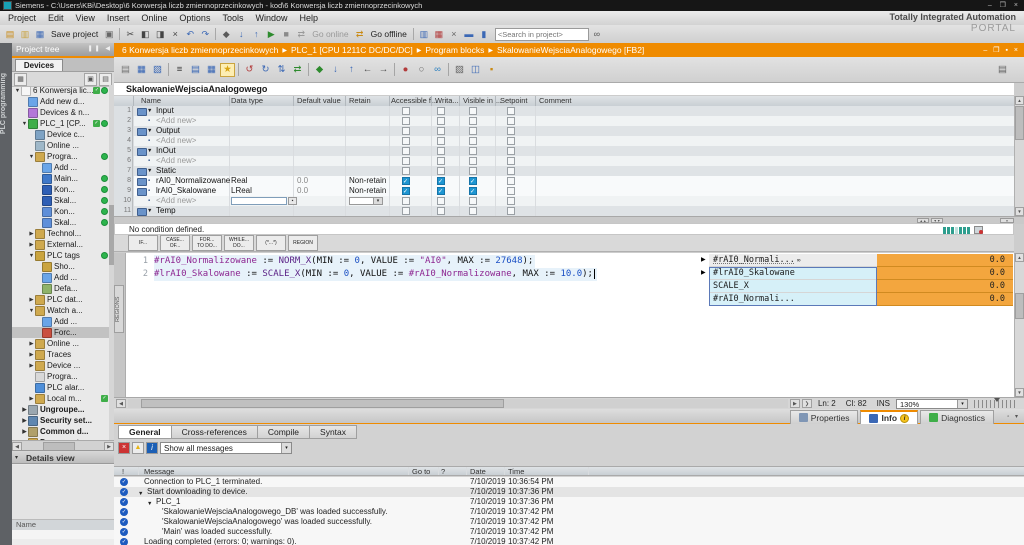  Describe the element at coordinates (564, 141) in the screenshot. I see `interface-row-add-new: 4 ▪ <Add new>` at that location.